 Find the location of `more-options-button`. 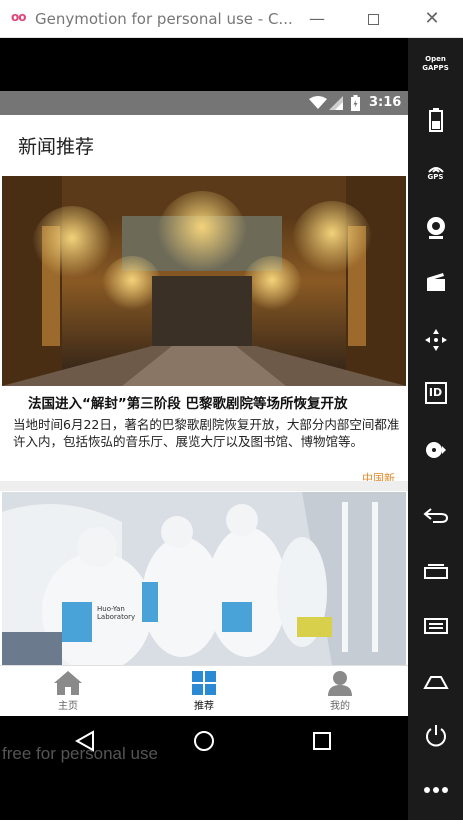

more-options-button is located at coordinates (435, 790).